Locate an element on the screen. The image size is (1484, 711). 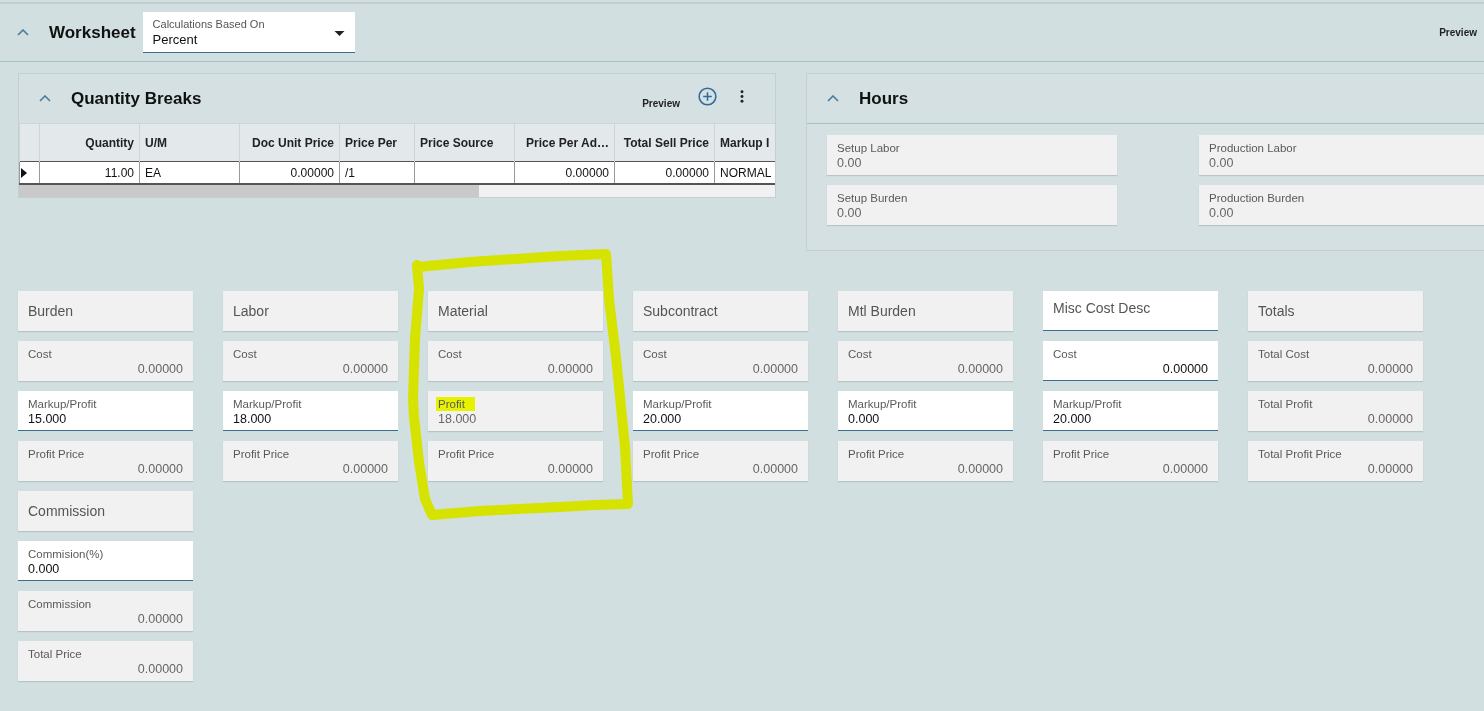
column-header: Price Source is located at coordinates (464, 142).